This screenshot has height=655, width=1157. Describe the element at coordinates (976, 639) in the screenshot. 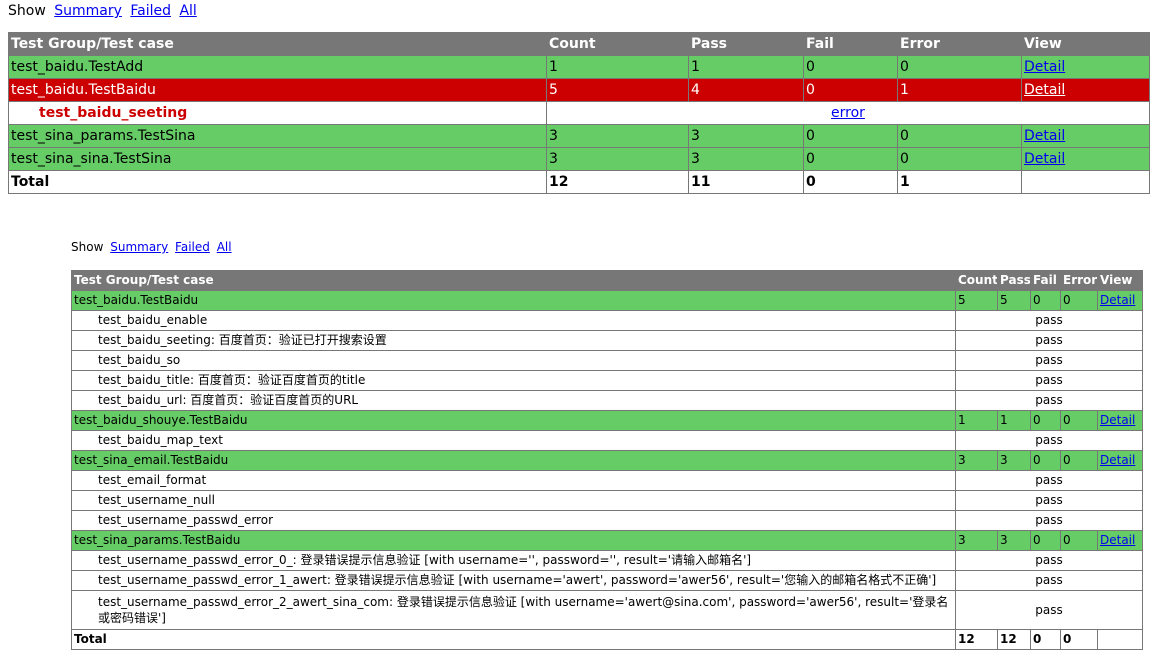

I see `total-count: 12` at that location.